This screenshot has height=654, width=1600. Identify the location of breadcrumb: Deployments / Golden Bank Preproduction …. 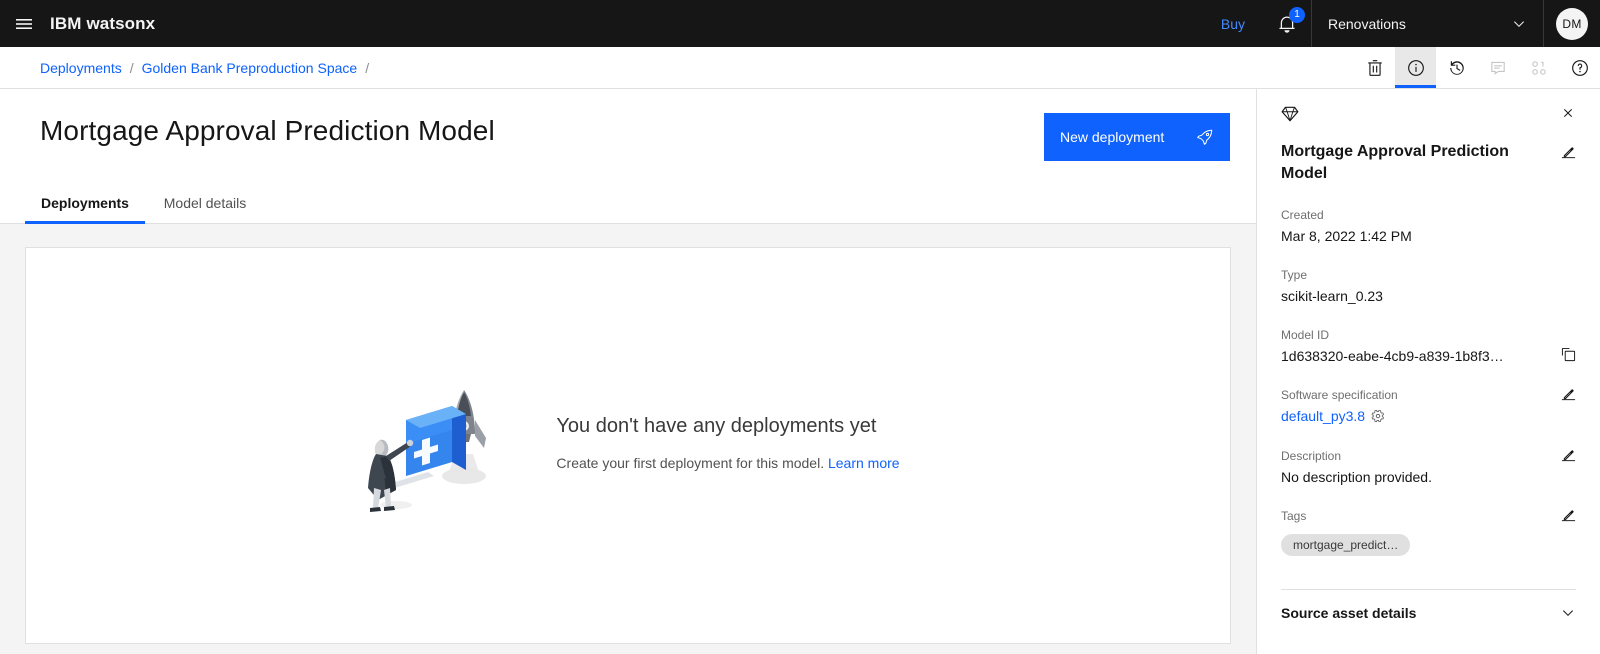
(208, 68).